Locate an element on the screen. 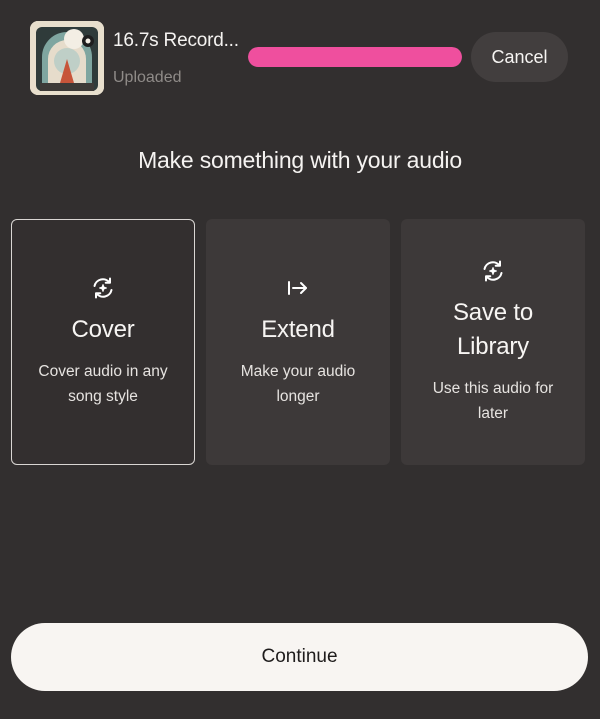 The height and width of the screenshot is (719, 600). option-description: Make your audio longer is located at coordinates (298, 384).